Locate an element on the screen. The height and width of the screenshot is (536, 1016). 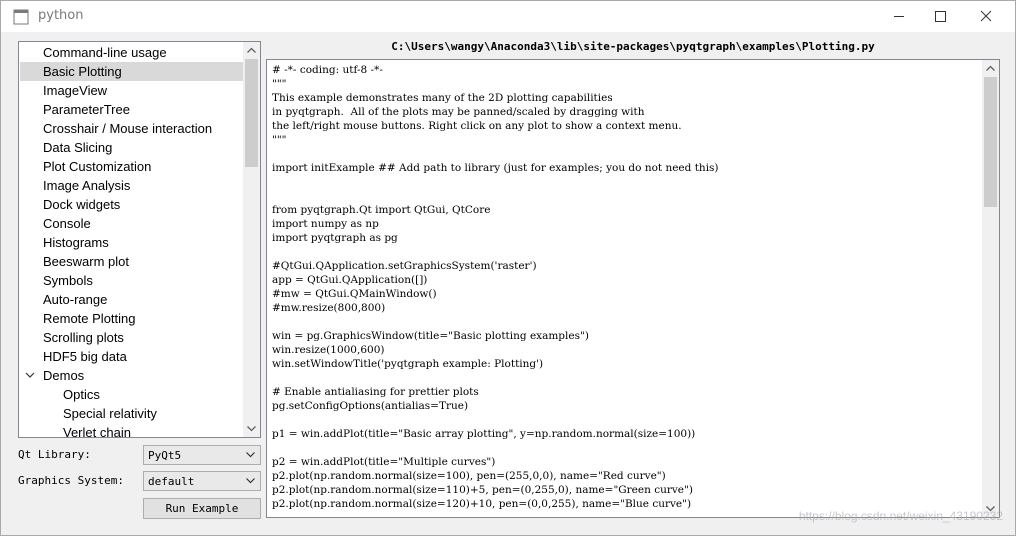
close-button is located at coordinates (986, 16).